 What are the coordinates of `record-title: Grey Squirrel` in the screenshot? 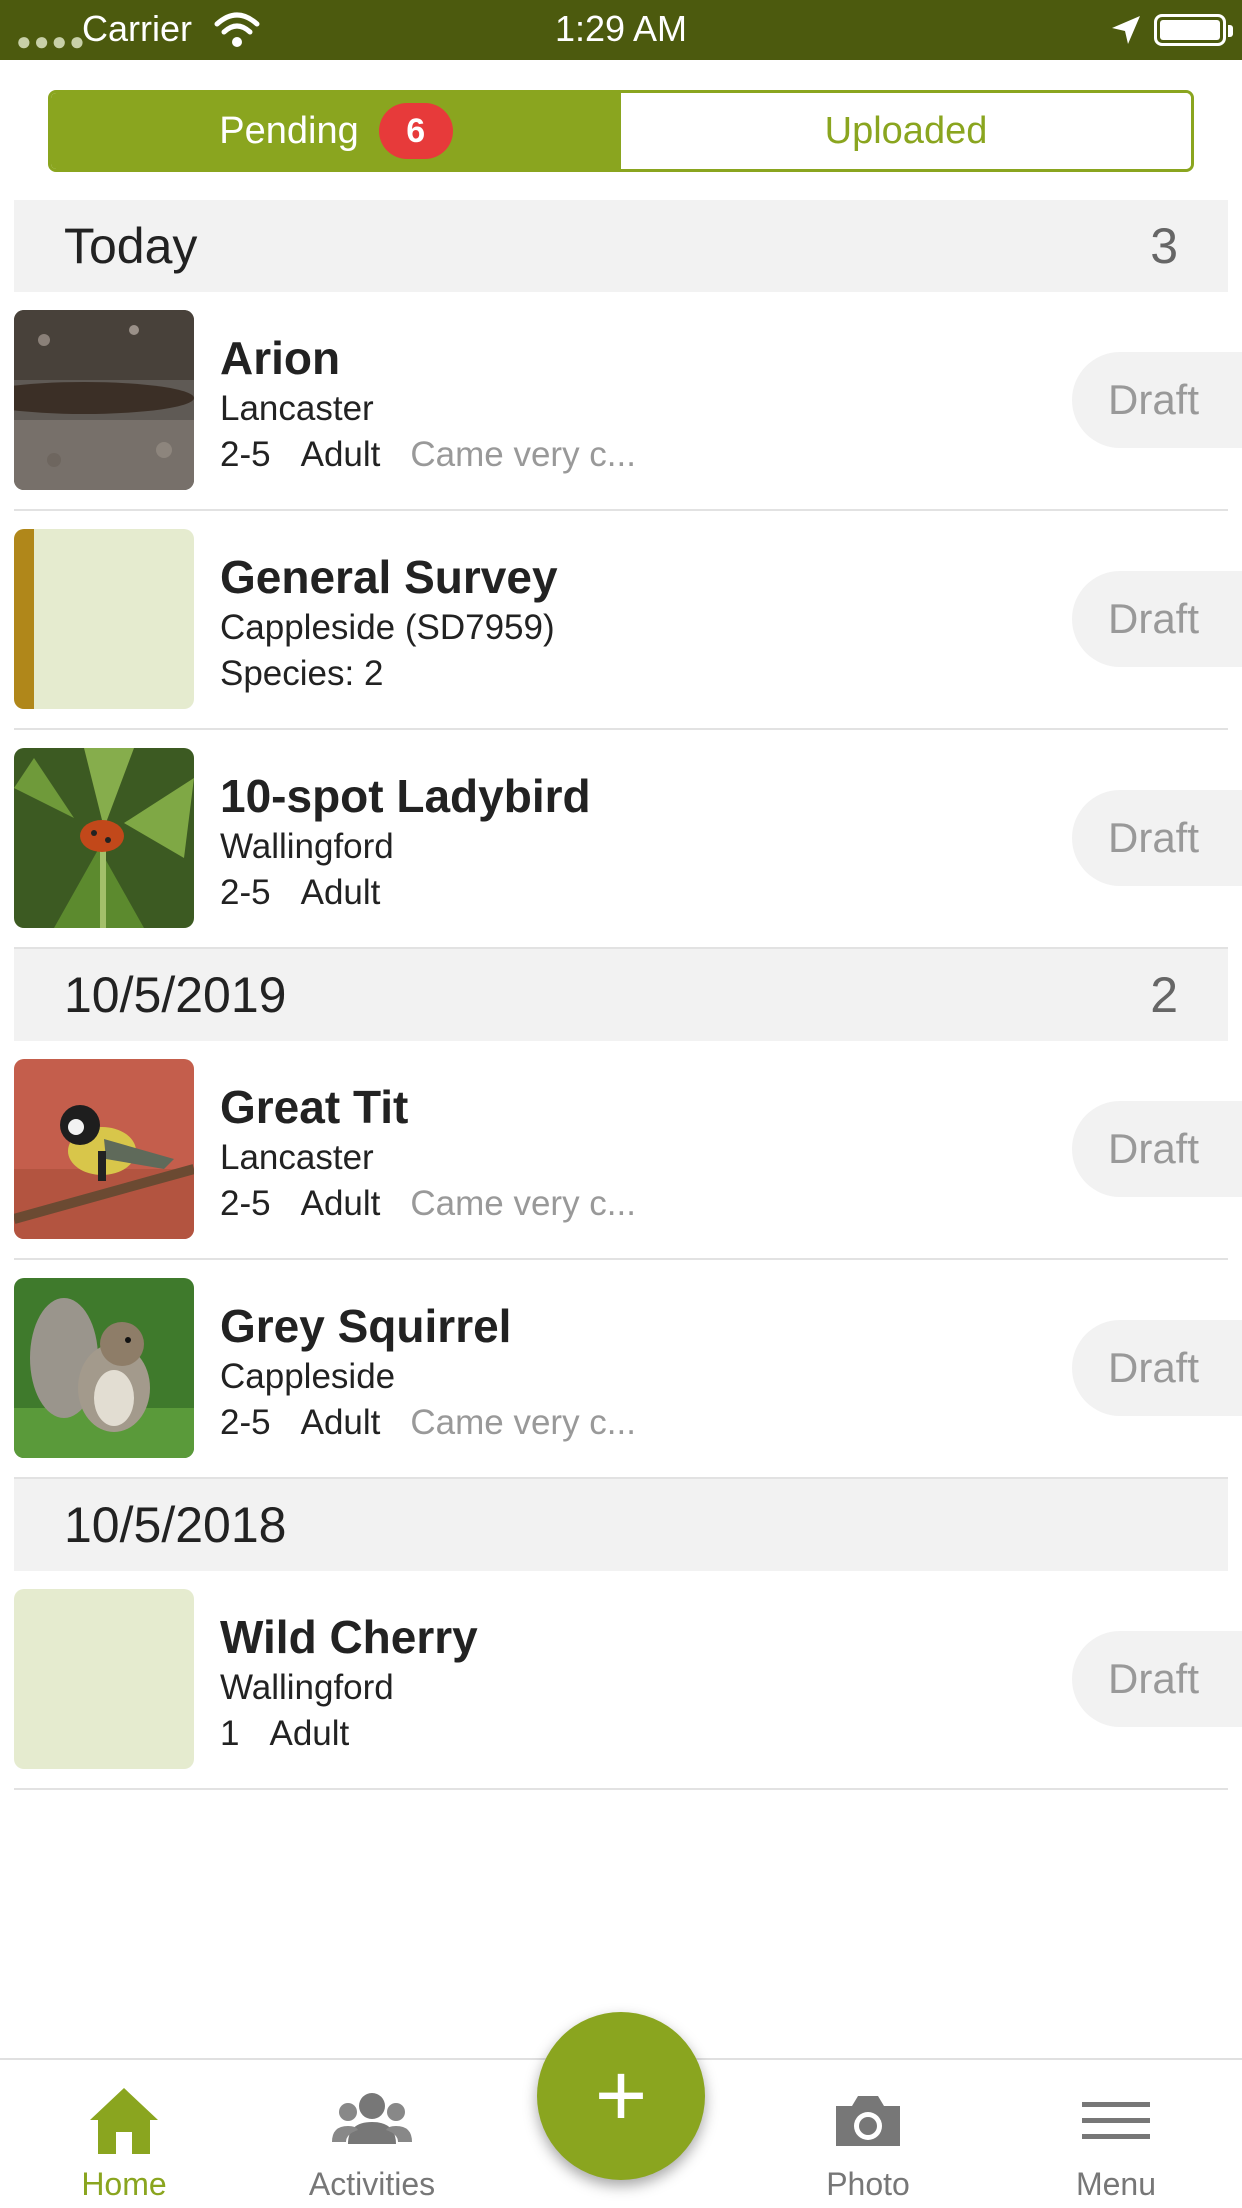 It's located at (366, 1326).